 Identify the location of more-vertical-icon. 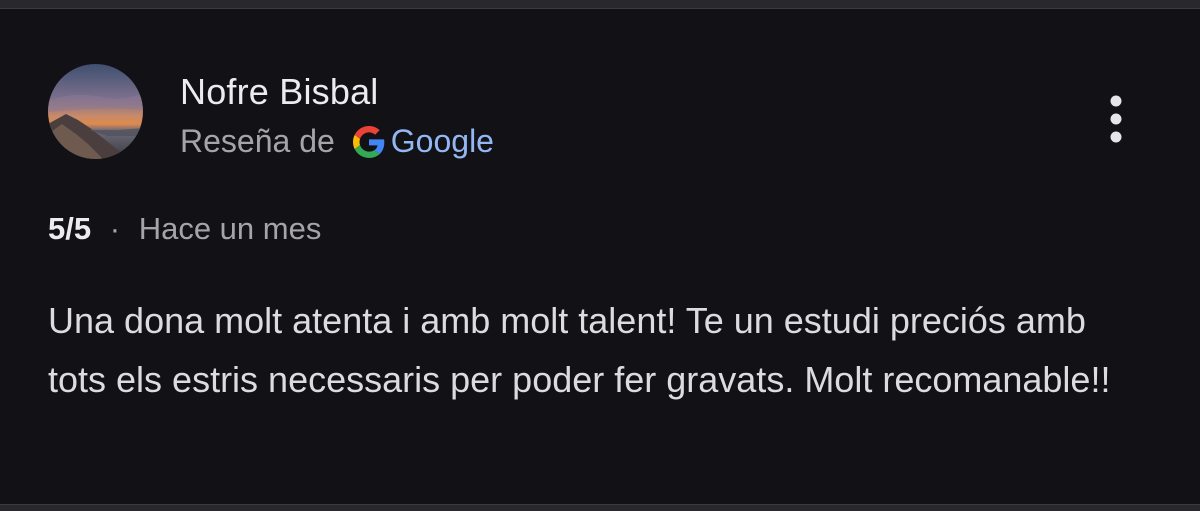
(1116, 119).